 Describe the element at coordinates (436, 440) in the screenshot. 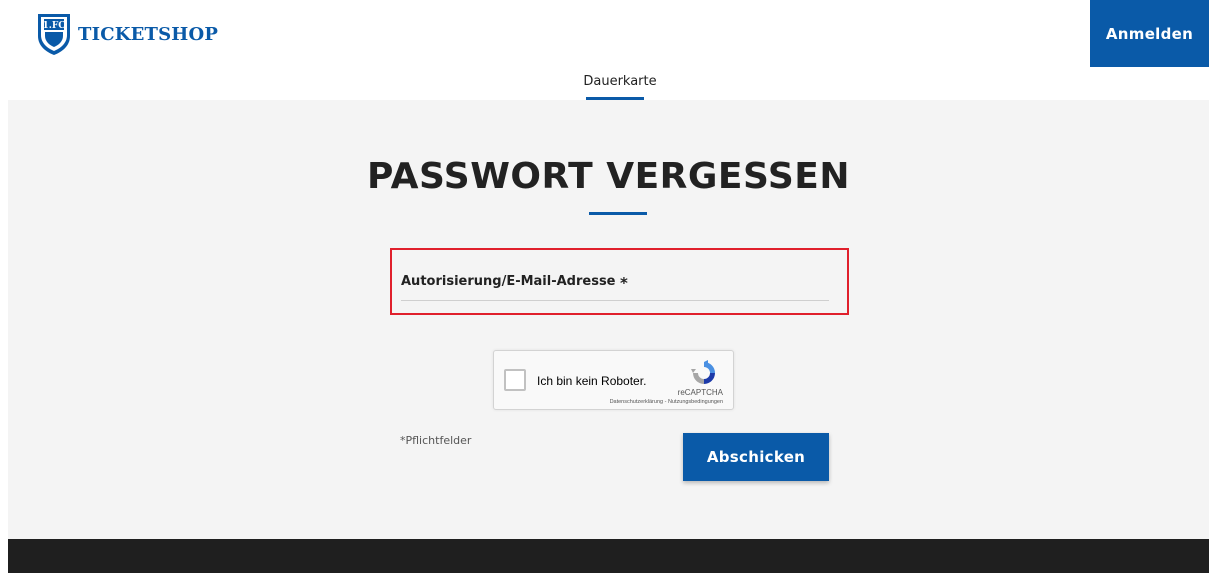

I see `required-fields-note: *Pflichtfelder` at that location.